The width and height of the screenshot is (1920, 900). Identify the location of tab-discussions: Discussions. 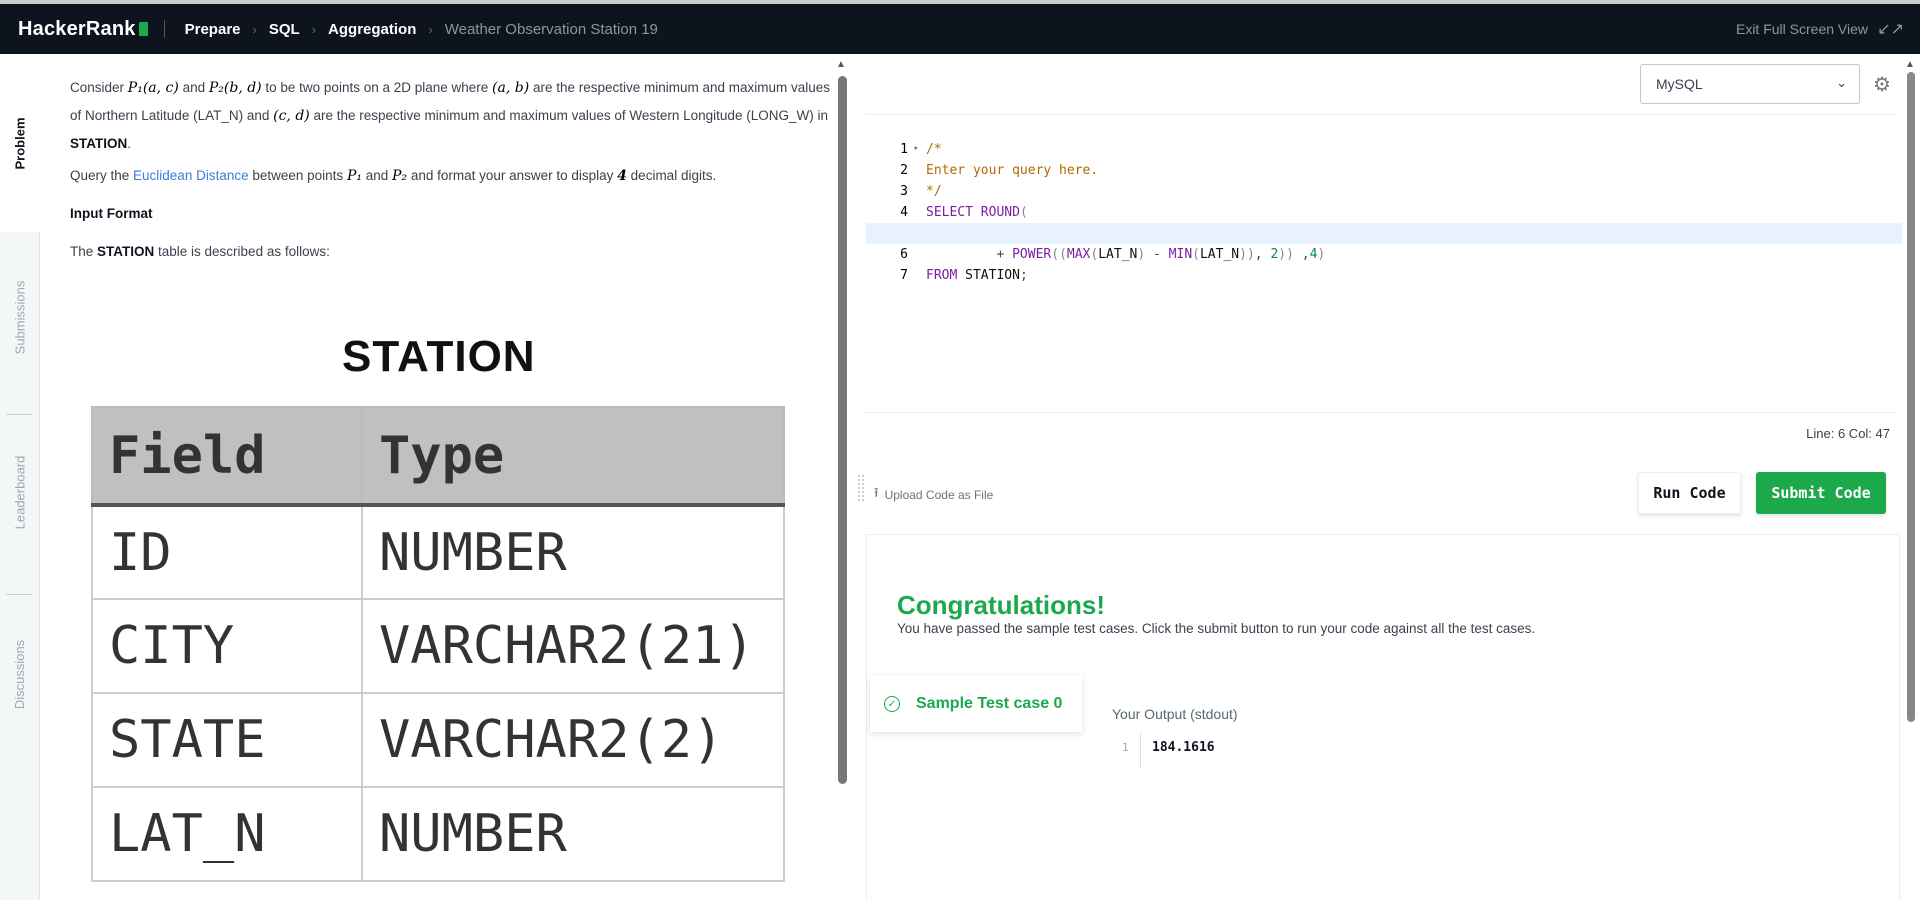
(20, 674).